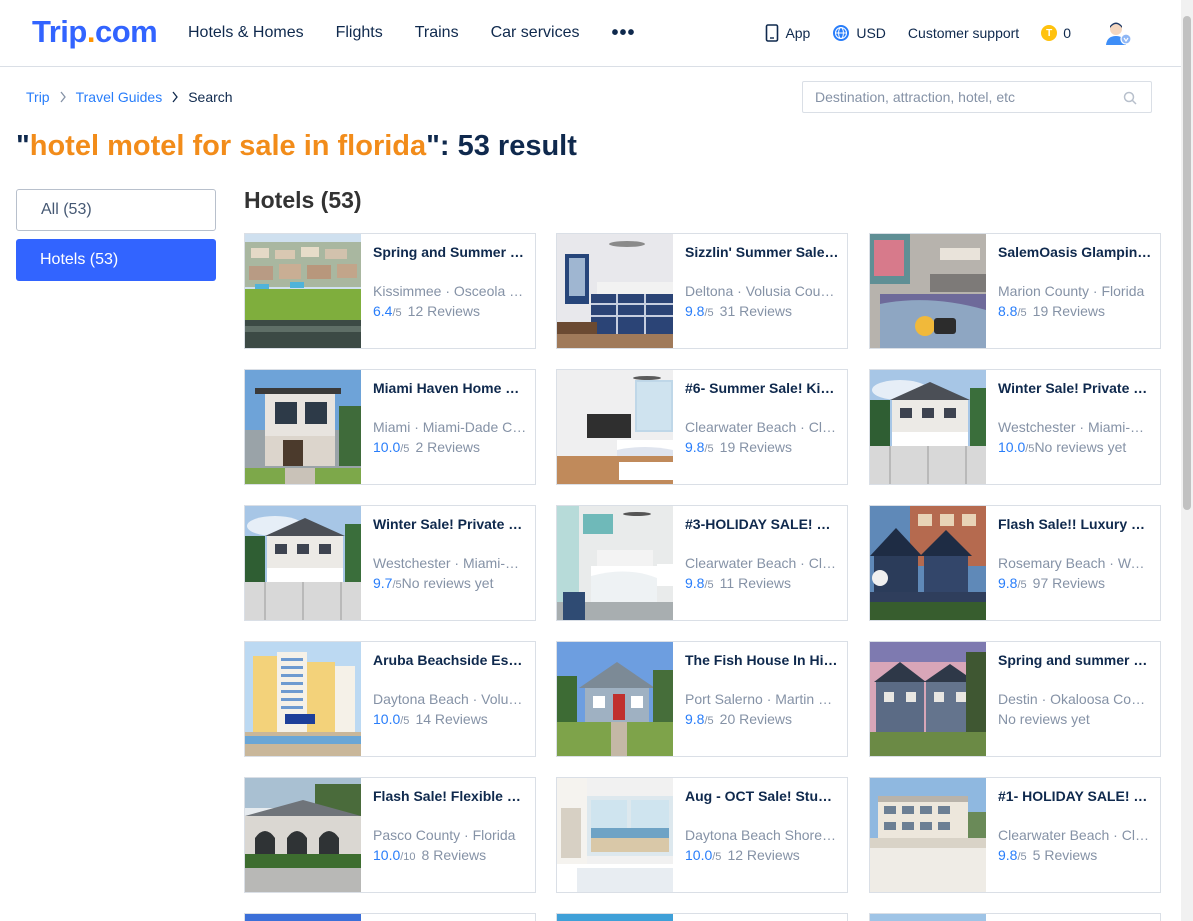 This screenshot has width=1193, height=921. Describe the element at coordinates (450, 388) in the screenshot. I see `hotel-name: Miami Haven Home Retreat` at that location.